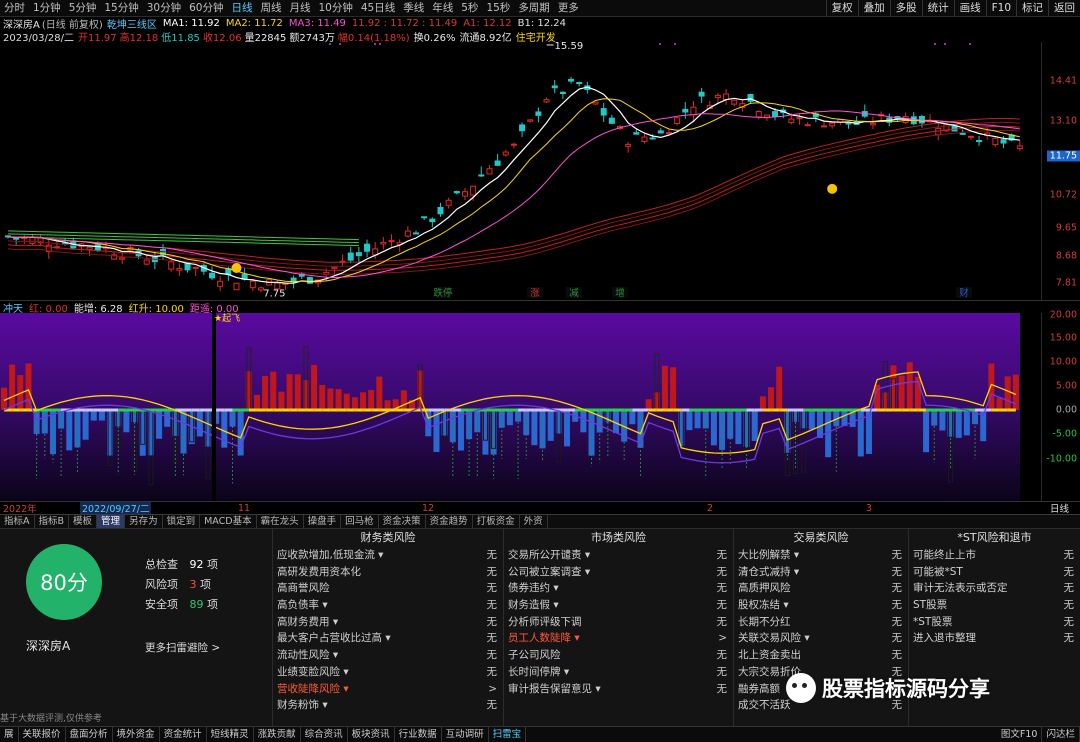  What do you see at coordinates (442, 8) in the screenshot?
I see `period-tab: 年线` at bounding box center [442, 8].